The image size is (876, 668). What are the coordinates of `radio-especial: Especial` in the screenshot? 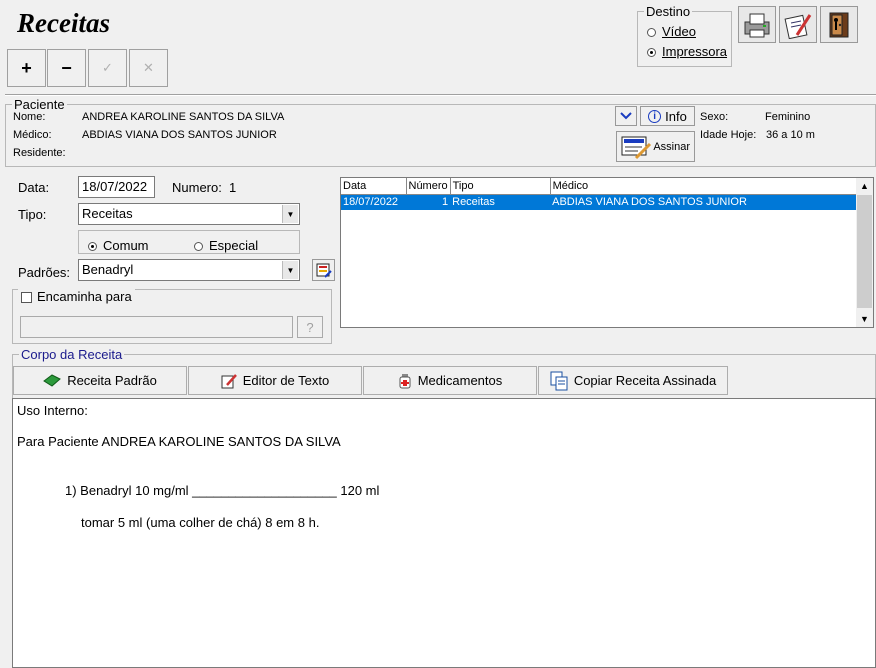 It's located at (226, 245).